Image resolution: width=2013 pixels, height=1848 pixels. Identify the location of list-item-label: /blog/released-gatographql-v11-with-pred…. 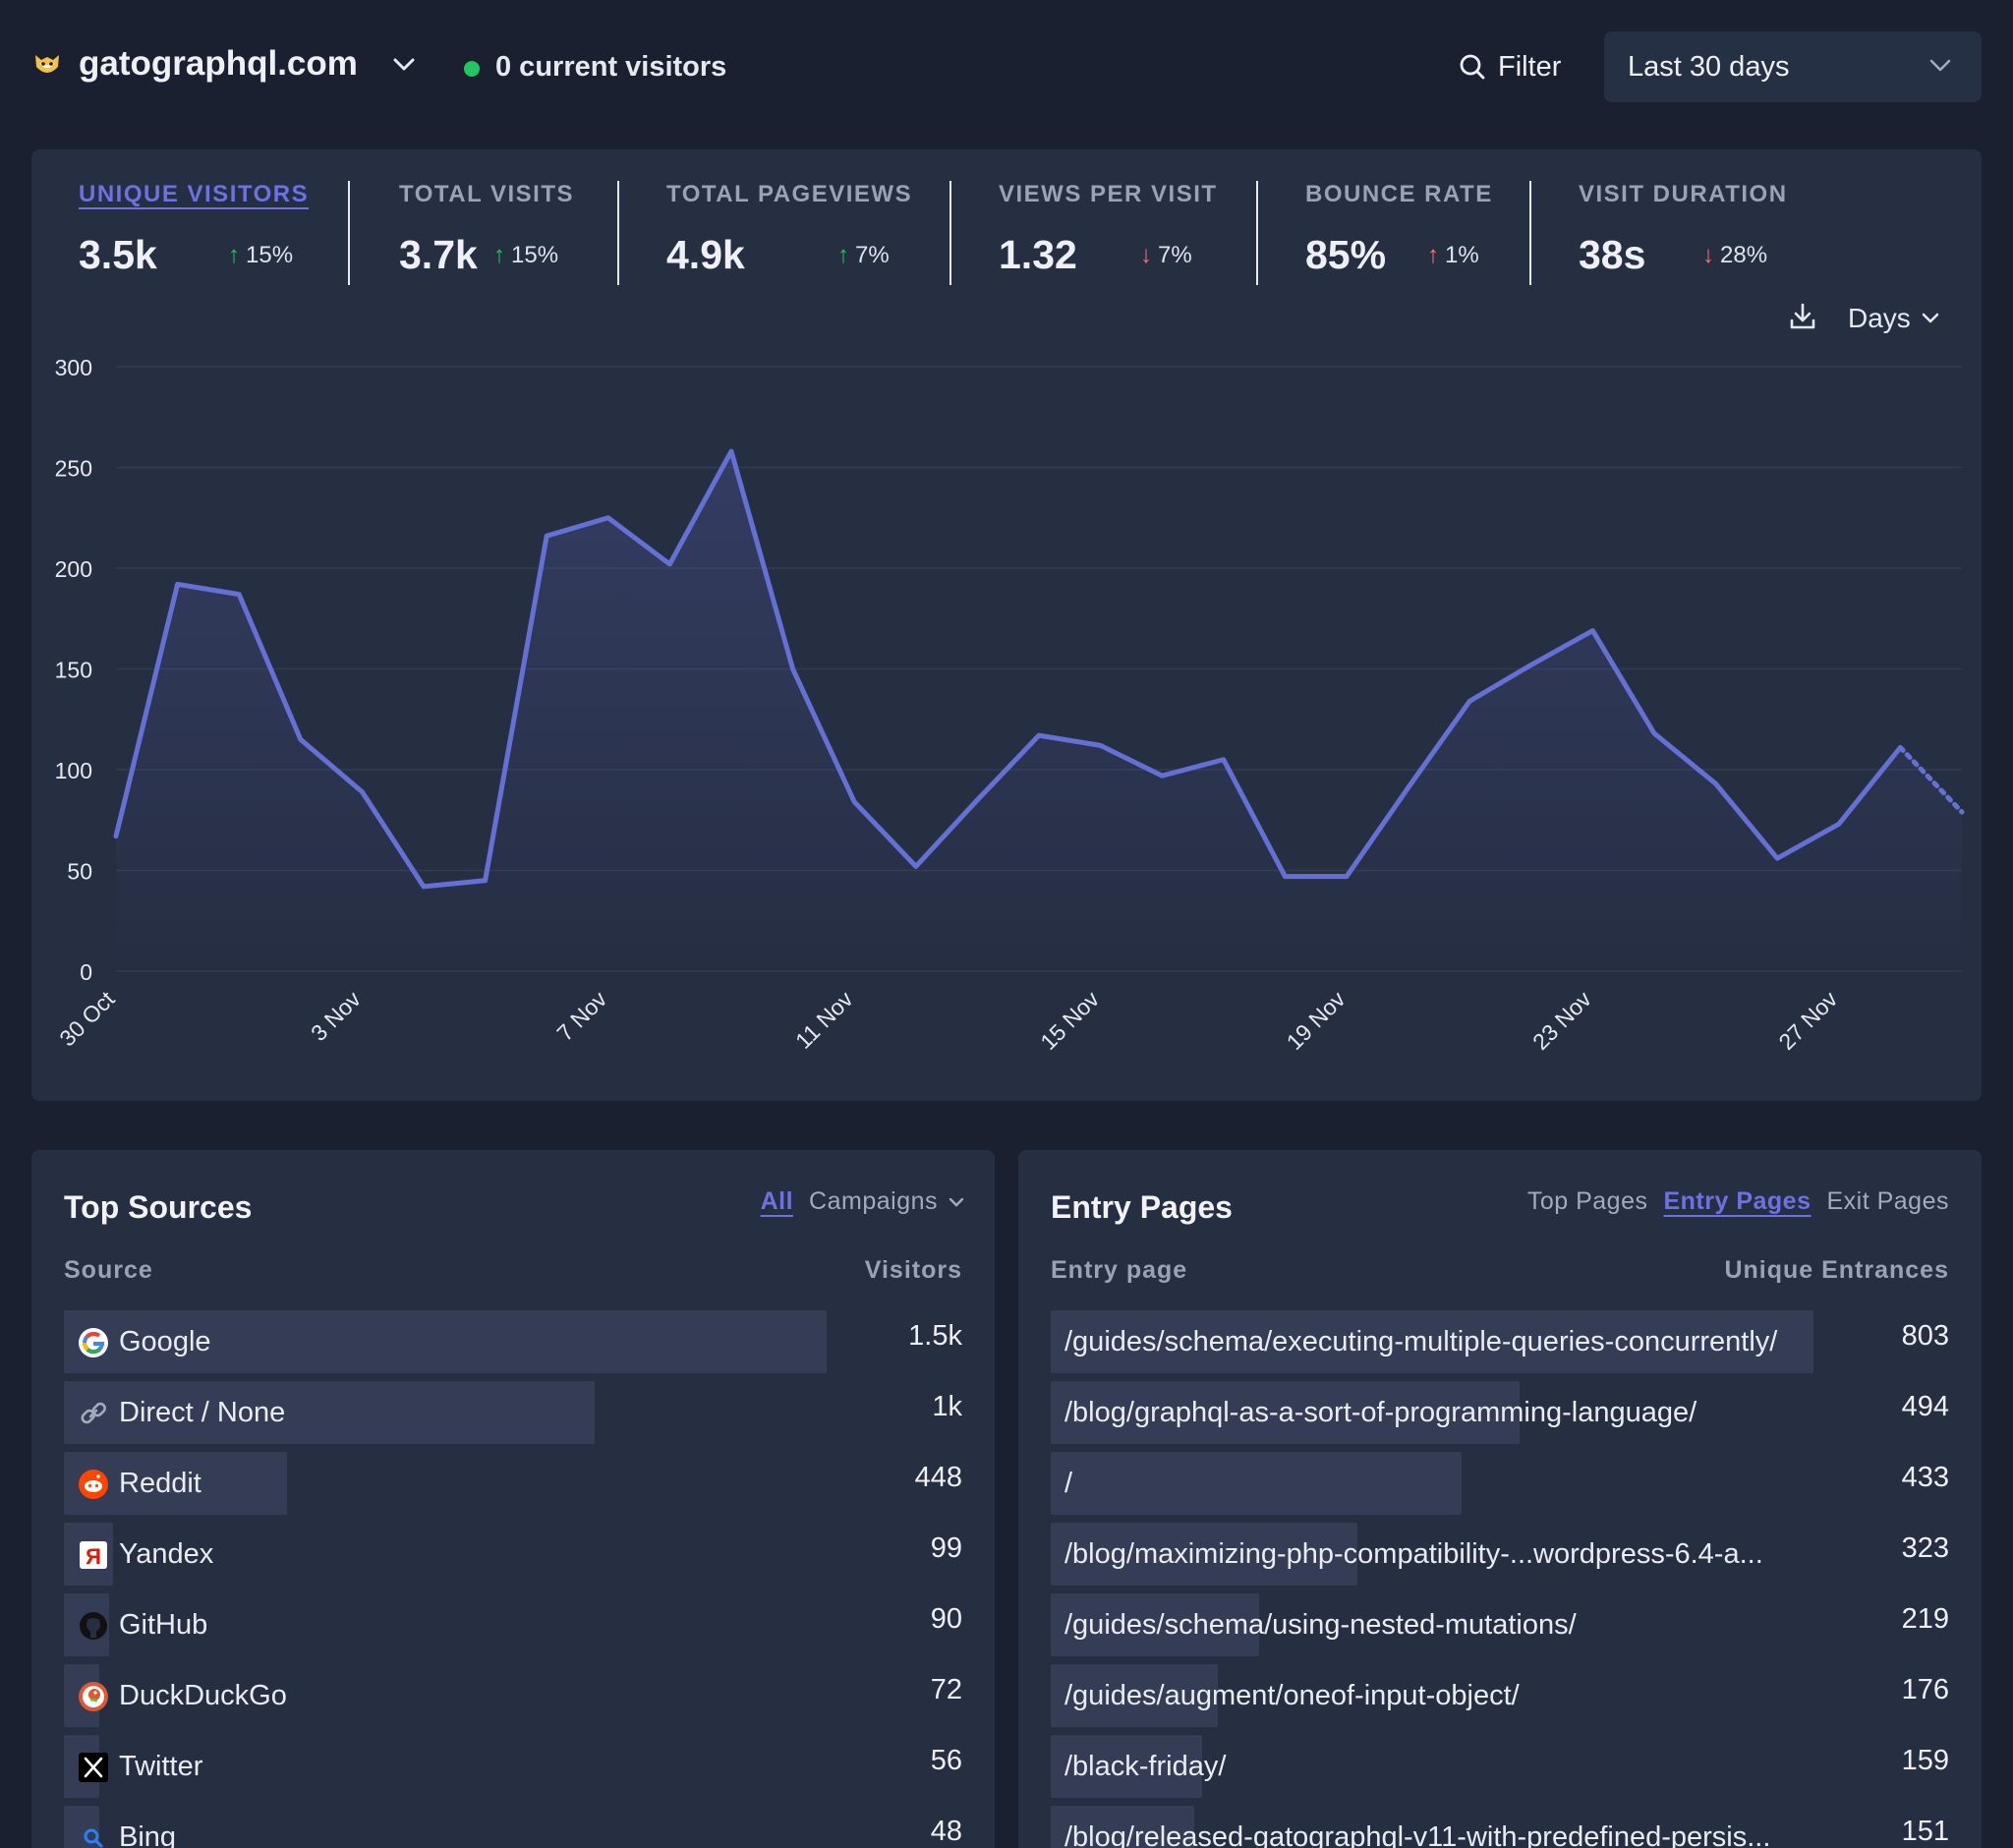
(1417, 1834).